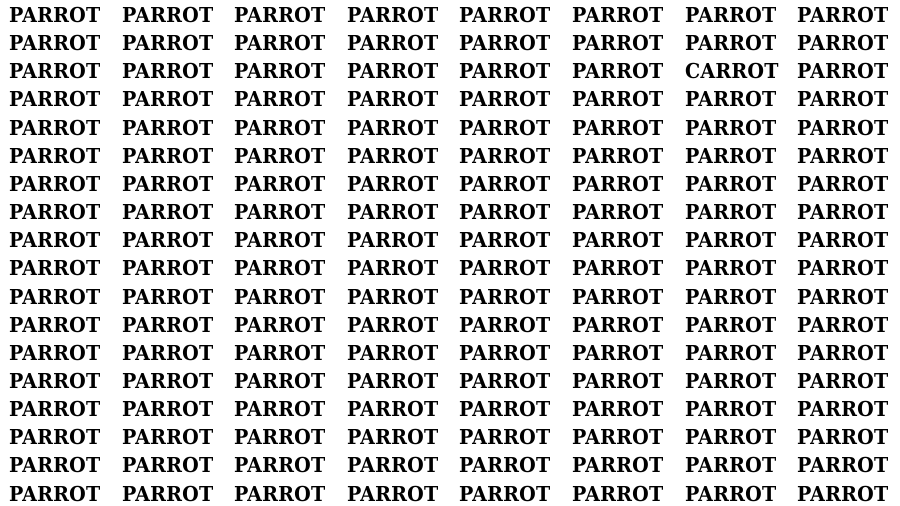  What do you see at coordinates (392, 409) in the screenshot?
I see `grid-word-r15-c4: PARROT` at bounding box center [392, 409].